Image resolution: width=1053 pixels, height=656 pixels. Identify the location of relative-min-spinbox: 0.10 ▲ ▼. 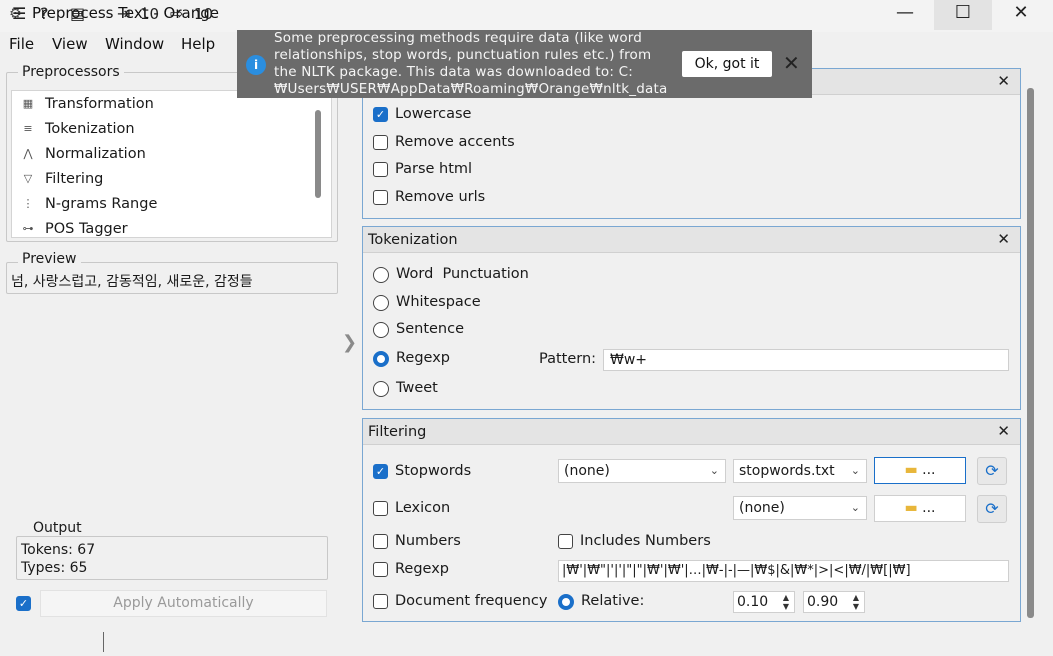
(764, 602).